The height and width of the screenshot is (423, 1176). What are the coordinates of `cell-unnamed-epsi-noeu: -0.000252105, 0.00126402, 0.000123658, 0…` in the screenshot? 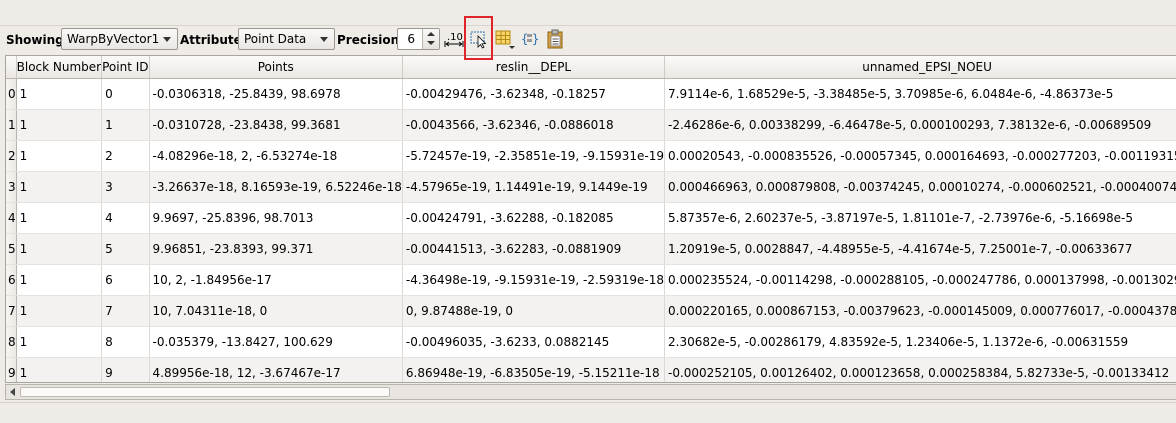 It's located at (920, 371).